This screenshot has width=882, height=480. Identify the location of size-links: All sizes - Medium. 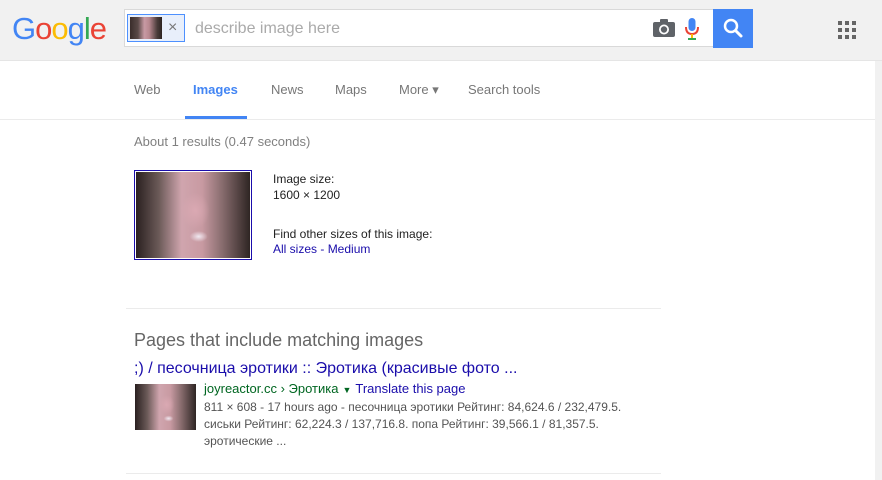
(321, 249).